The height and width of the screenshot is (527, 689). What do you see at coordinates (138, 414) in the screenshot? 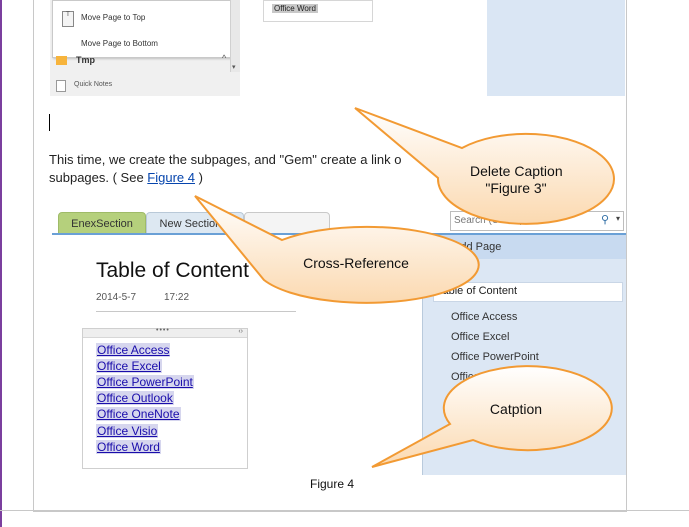
I see `toc-link: Office OneNote` at bounding box center [138, 414].